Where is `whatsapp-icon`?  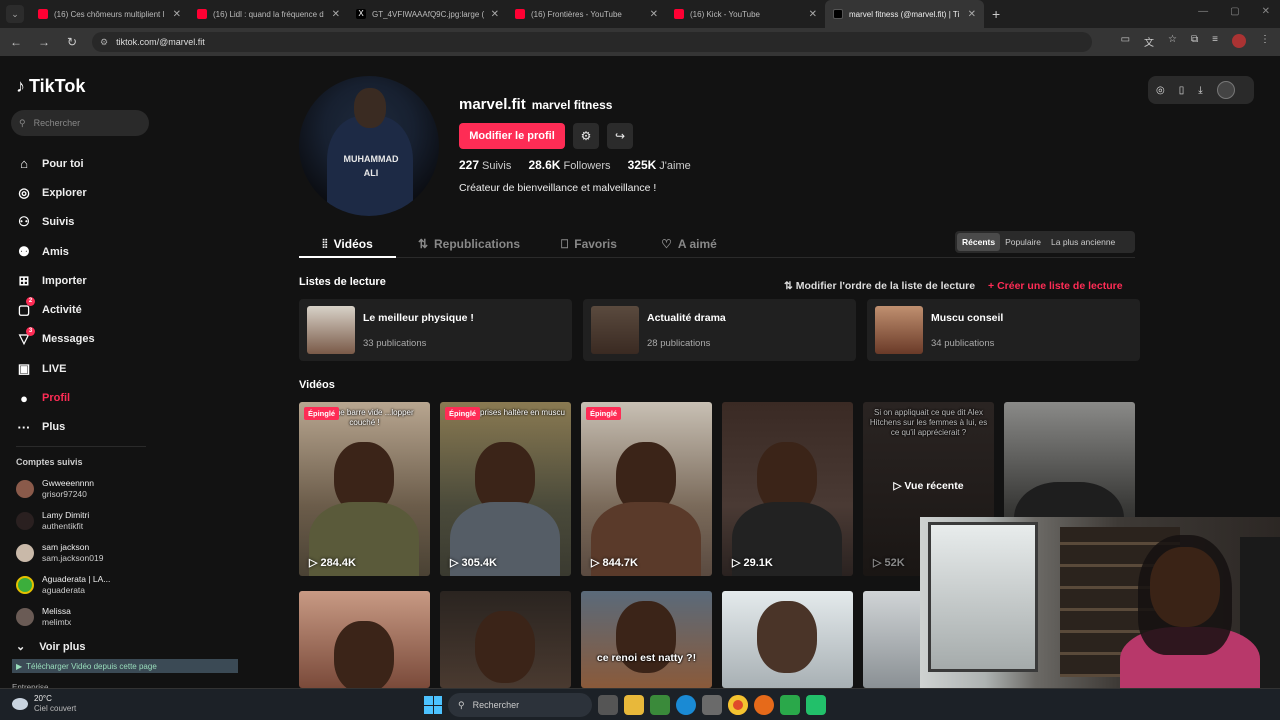
whatsapp-icon is located at coordinates (816, 705).